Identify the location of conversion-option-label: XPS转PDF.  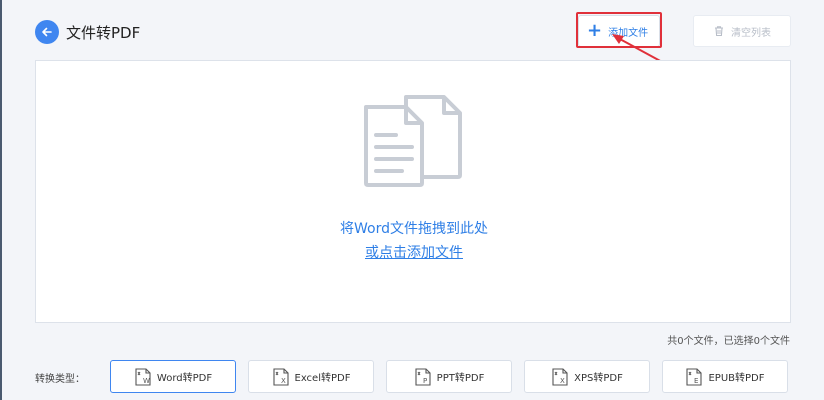
(598, 378).